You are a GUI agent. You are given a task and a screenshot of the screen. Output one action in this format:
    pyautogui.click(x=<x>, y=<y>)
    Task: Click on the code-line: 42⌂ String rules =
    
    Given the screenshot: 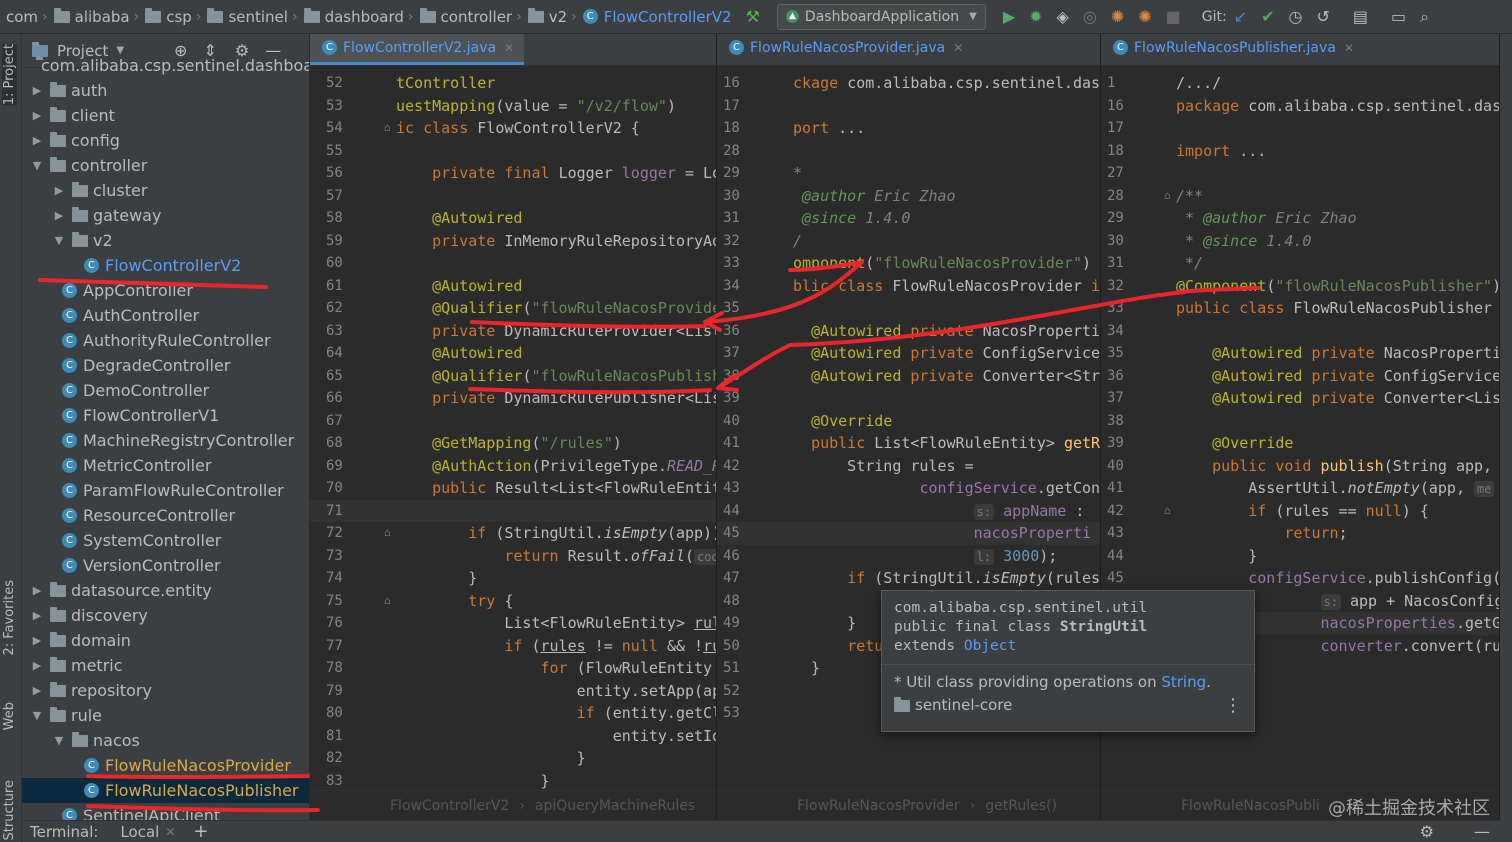 What is the action you would take?
    pyautogui.click(x=908, y=466)
    